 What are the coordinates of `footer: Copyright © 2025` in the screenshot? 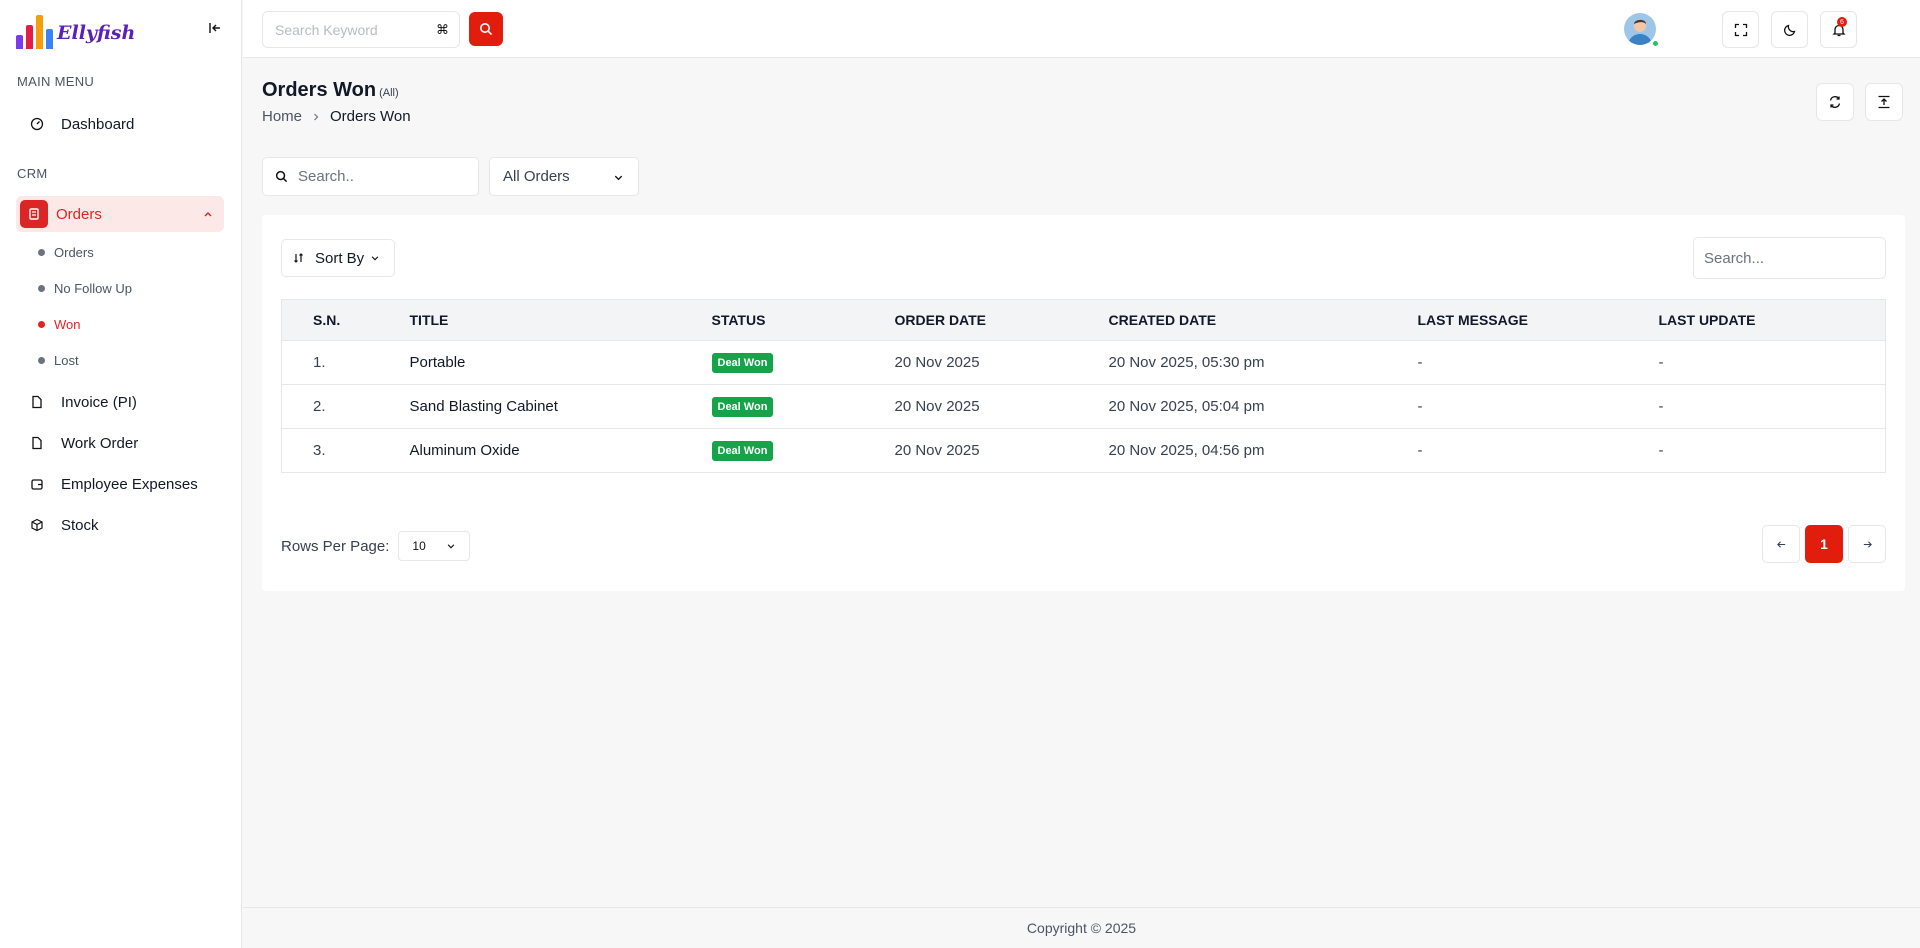 It's located at (1081, 927).